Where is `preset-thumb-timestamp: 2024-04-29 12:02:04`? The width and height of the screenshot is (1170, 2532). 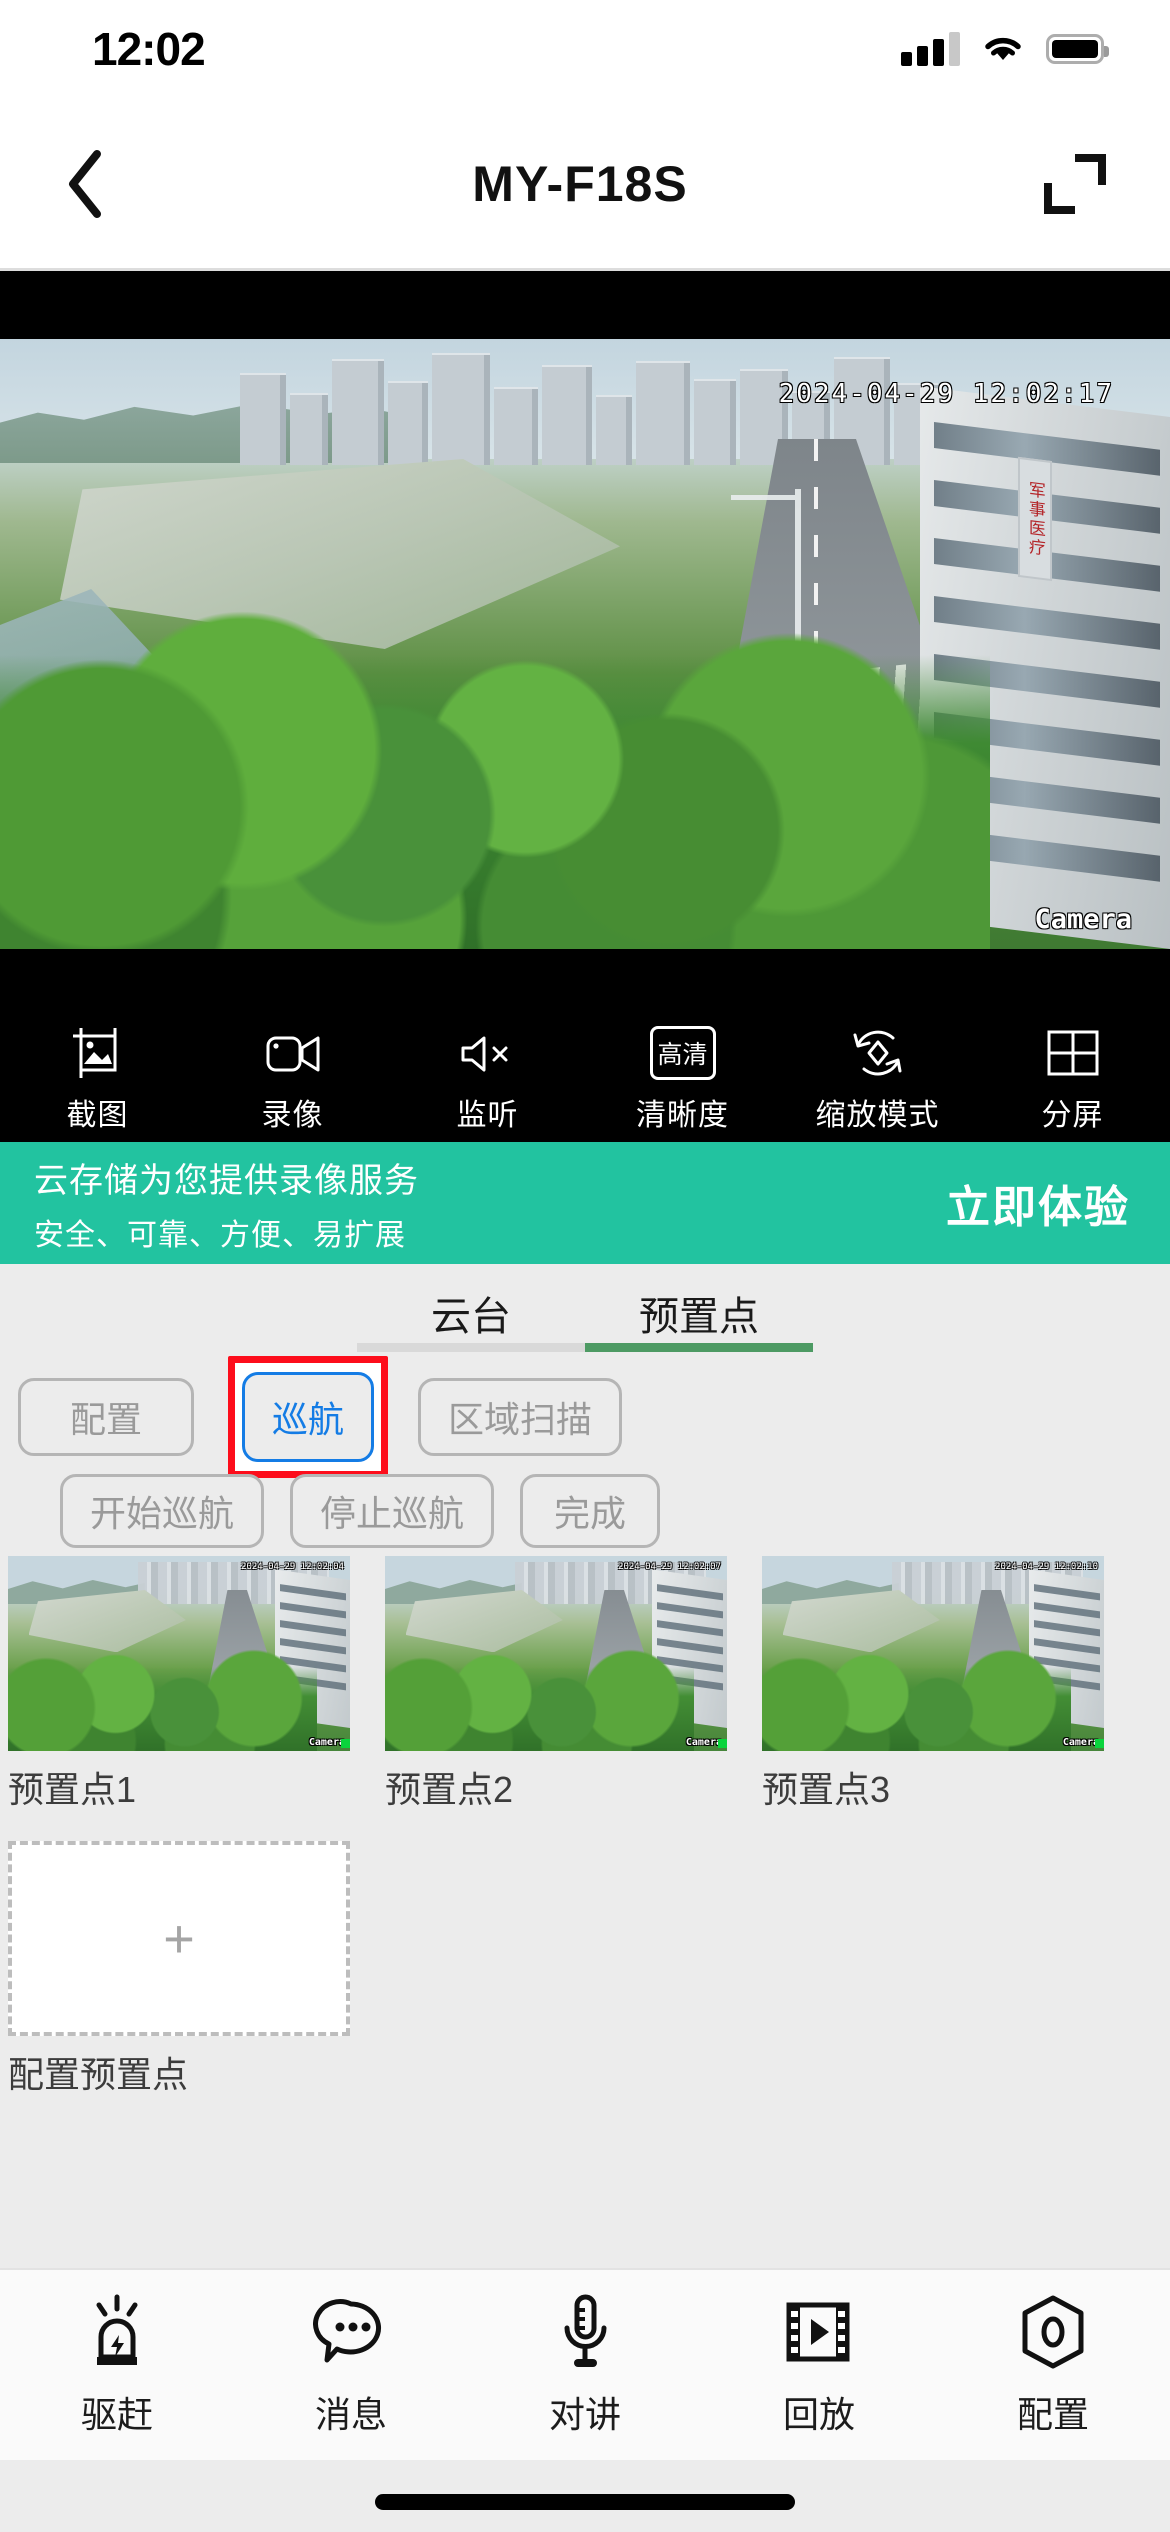 preset-thumb-timestamp: 2024-04-29 12:02:04 is located at coordinates (292, 1567).